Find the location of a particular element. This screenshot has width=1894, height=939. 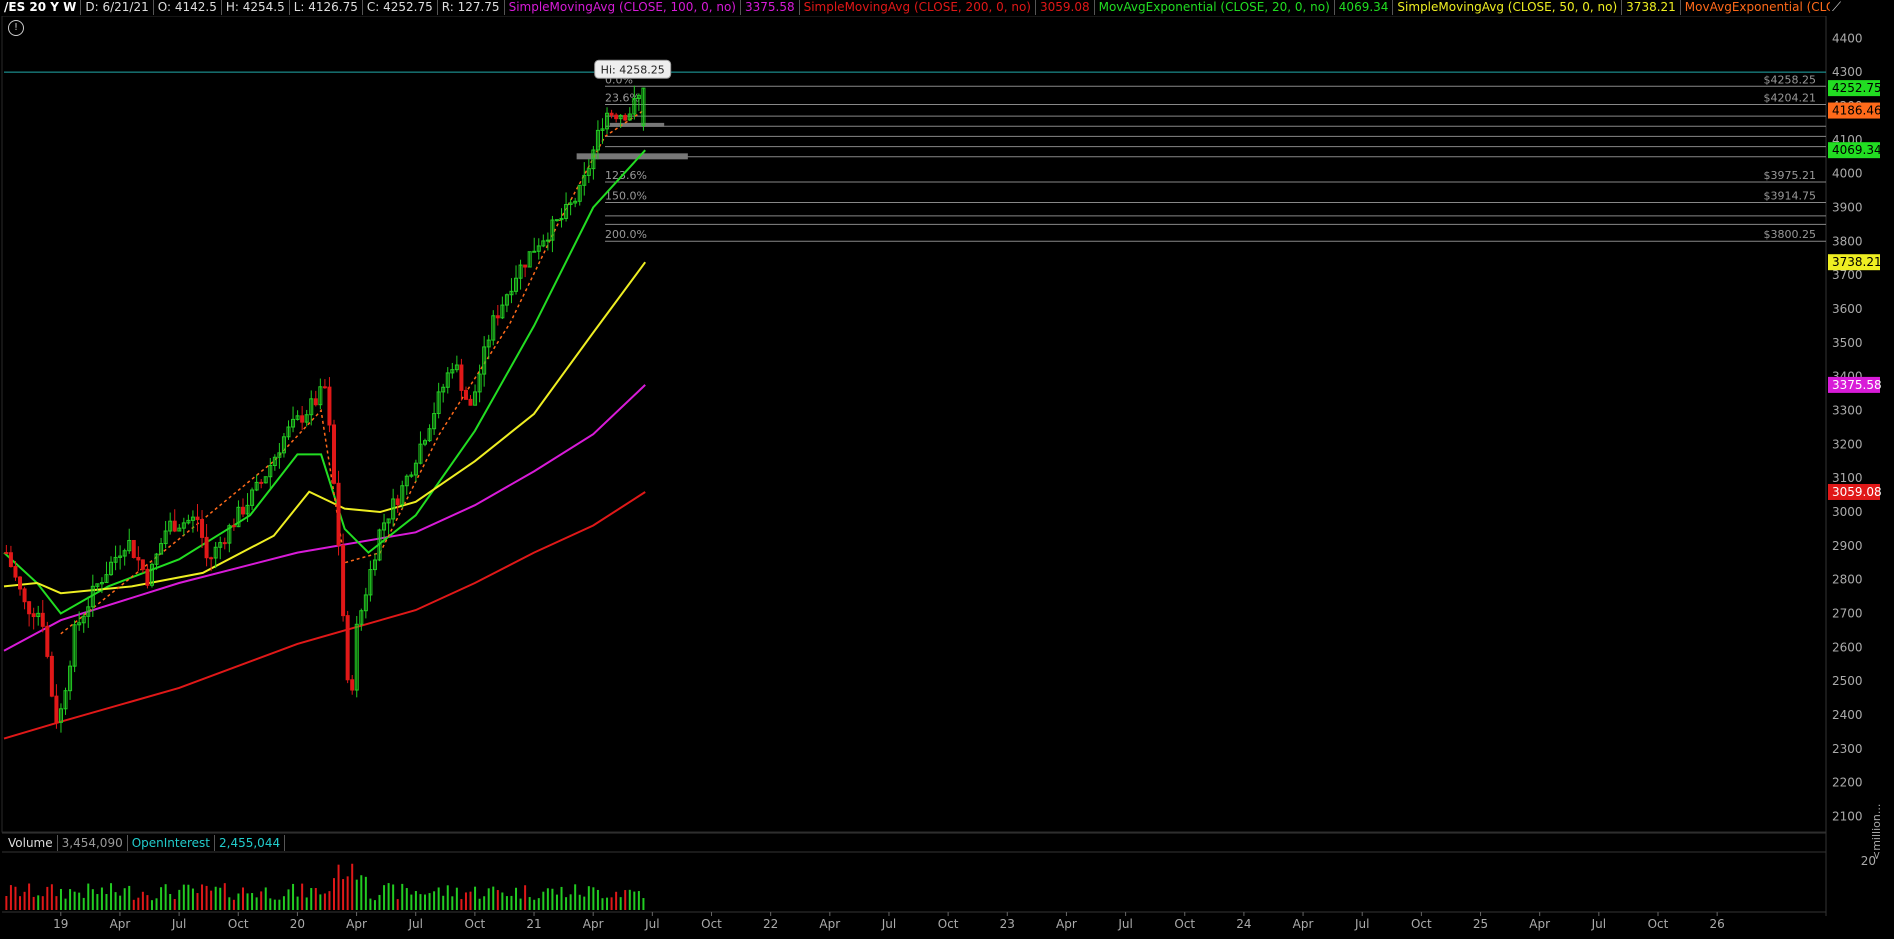

volume-bars: 20 is located at coordinates (940, 882).